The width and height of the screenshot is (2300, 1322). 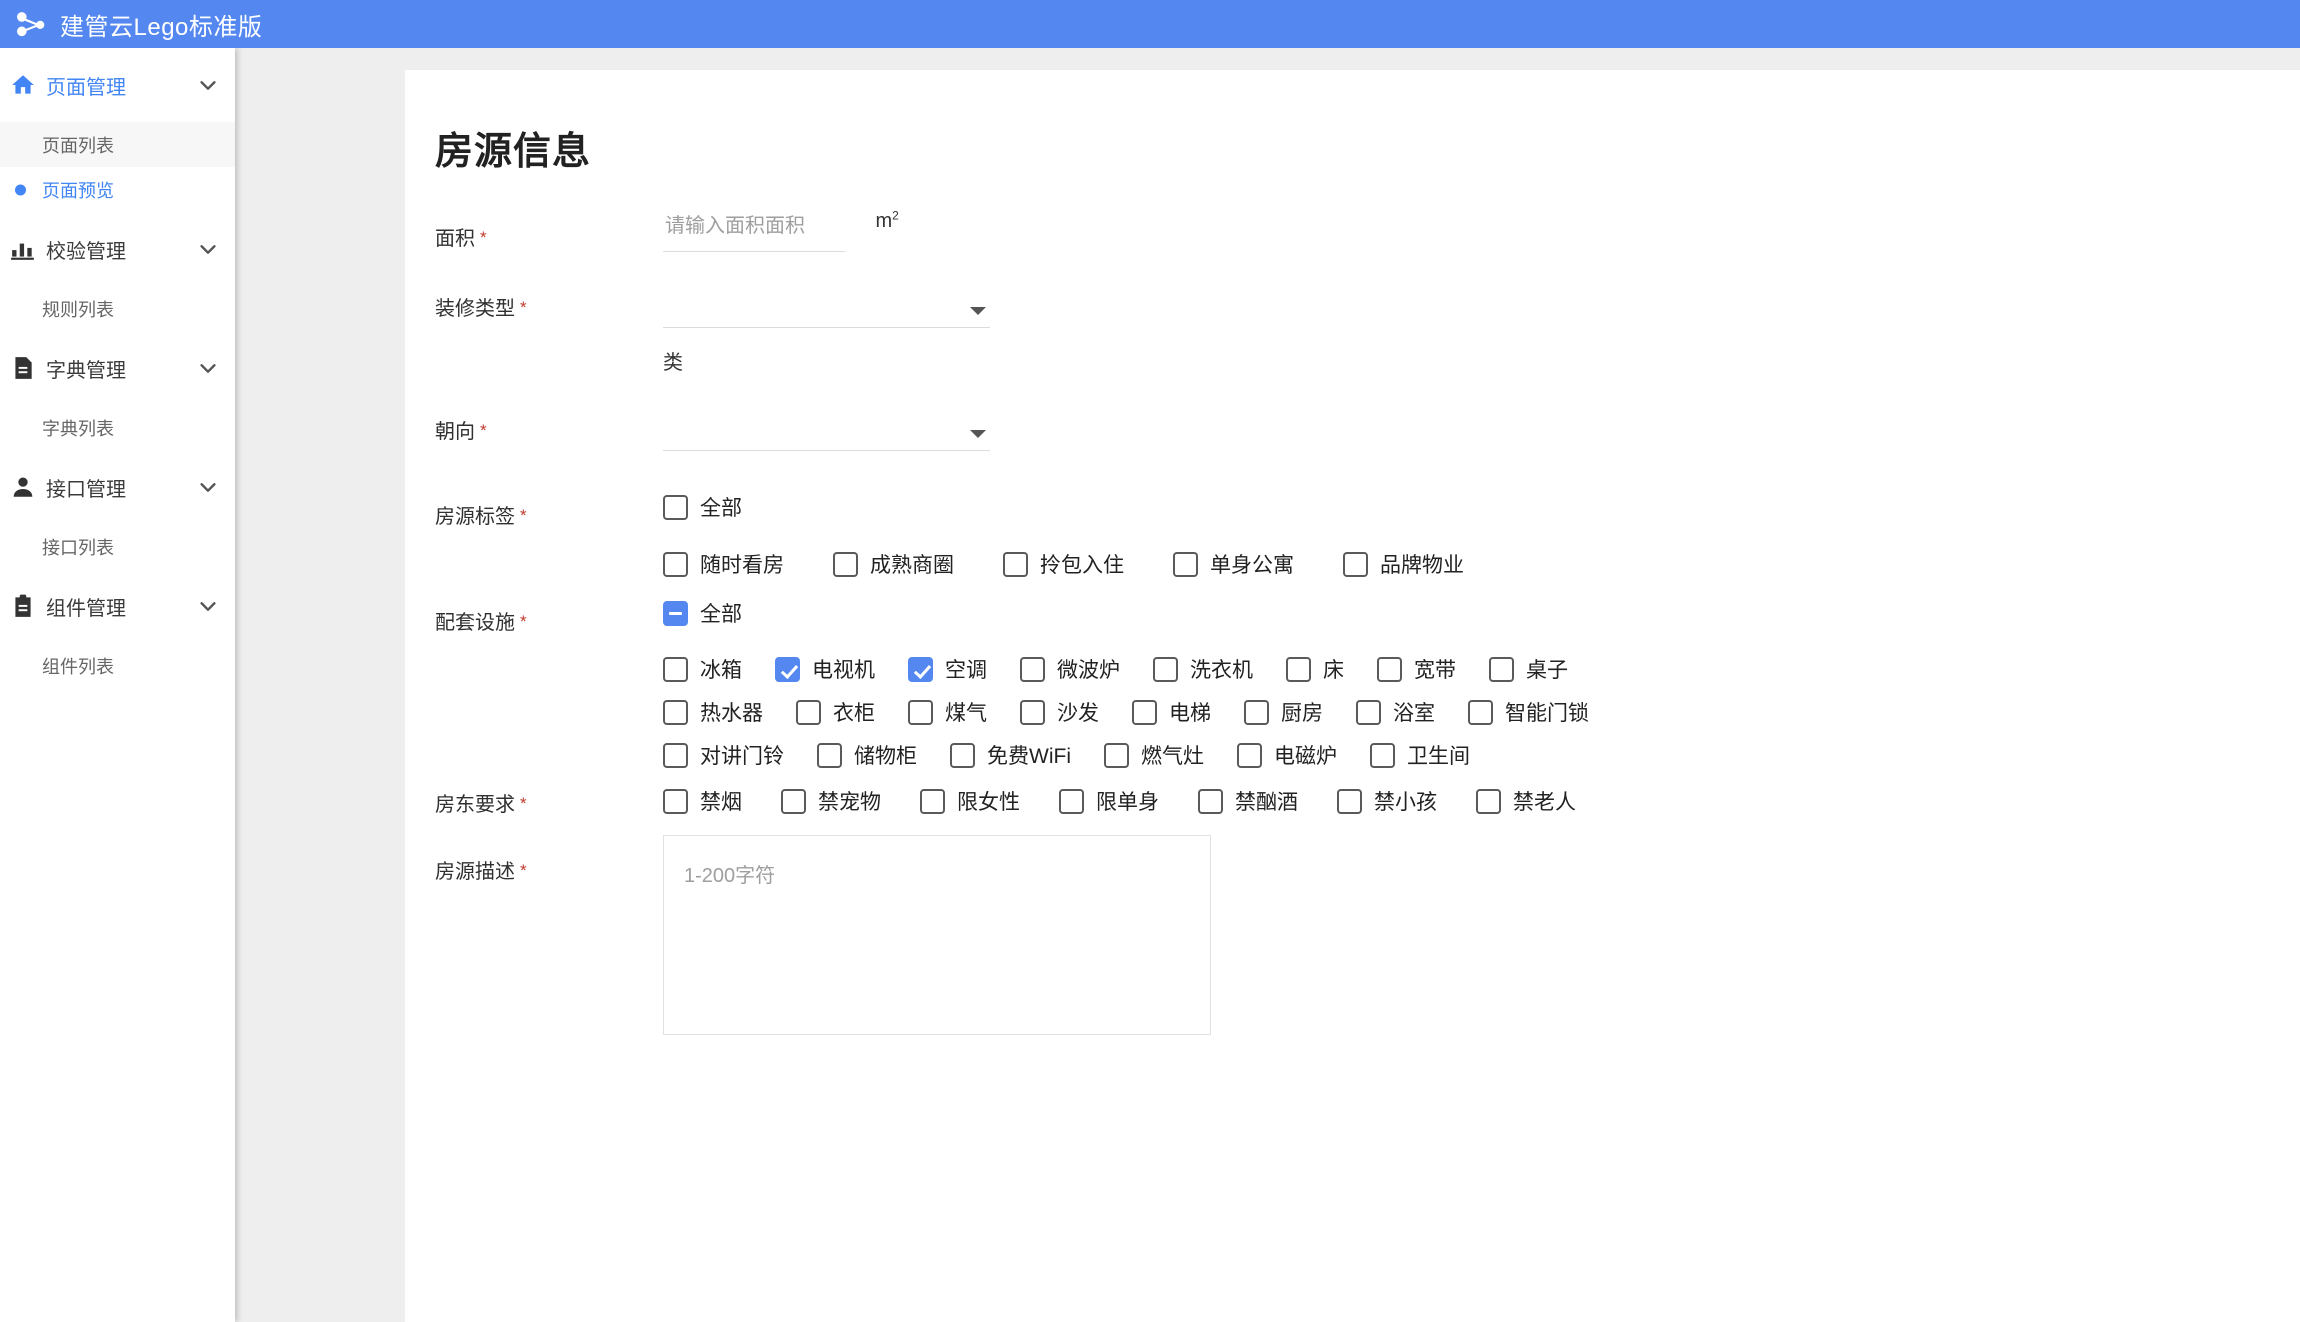 I want to click on sidebar-item-rule-list: 规则列表, so click(x=117, y=308).